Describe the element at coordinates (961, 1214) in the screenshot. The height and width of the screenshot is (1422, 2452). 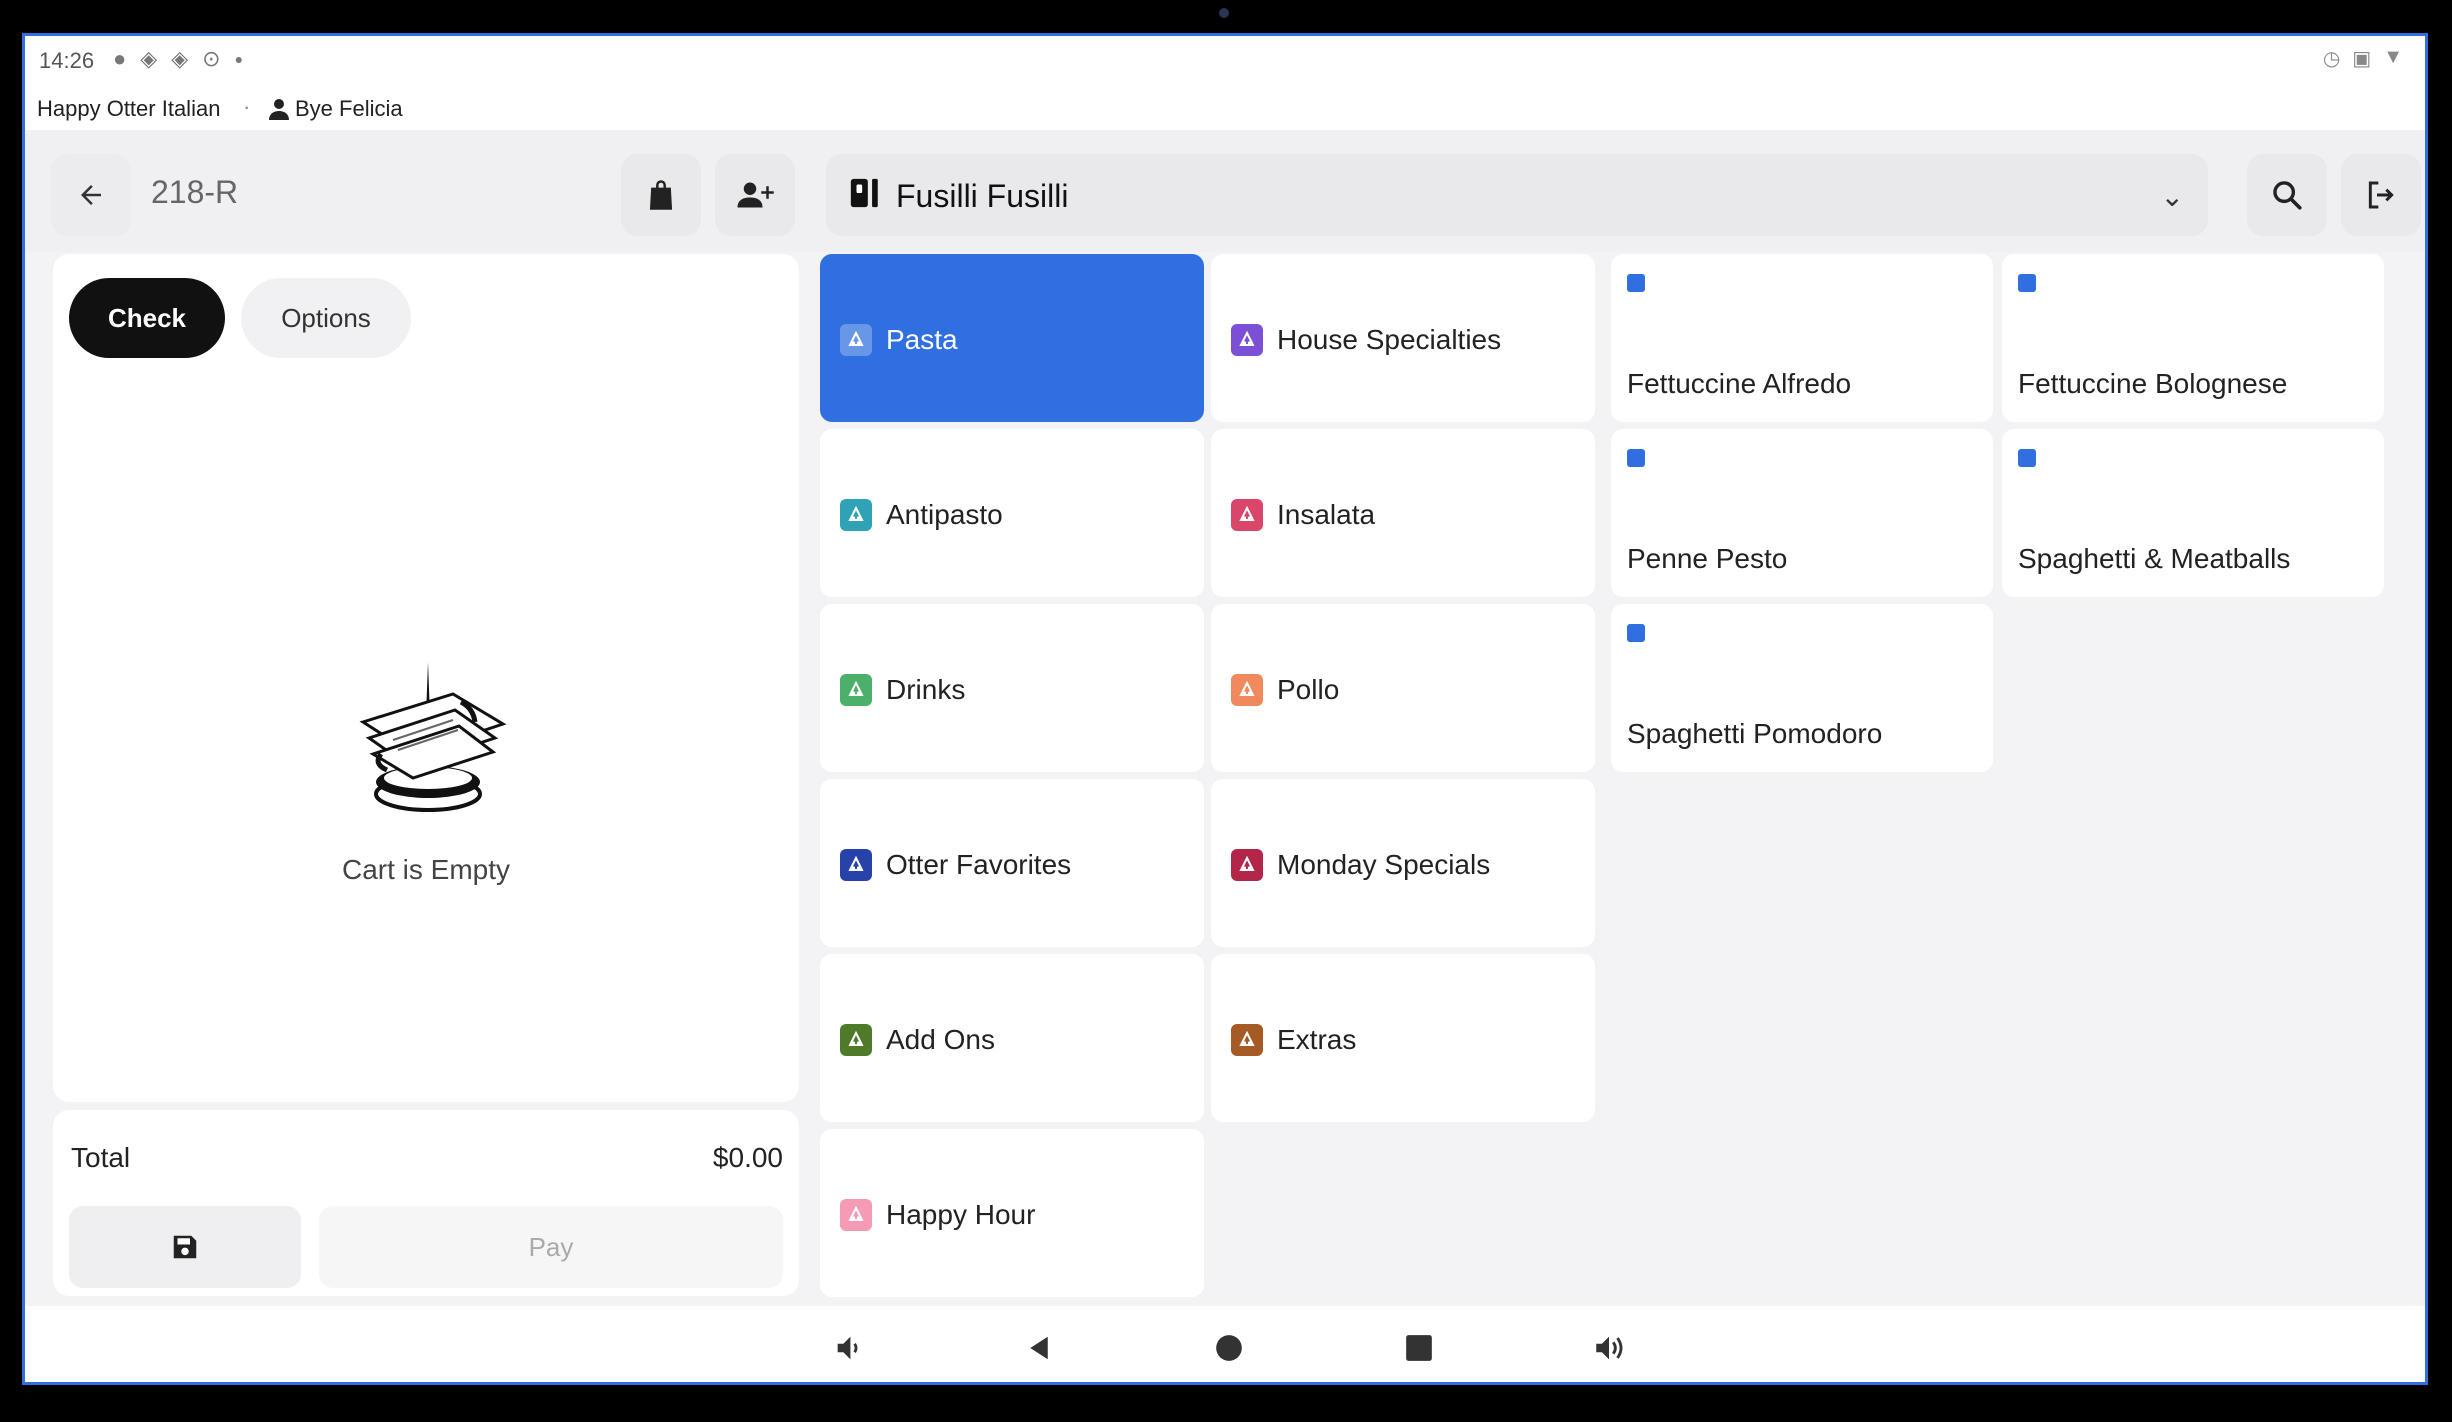
I see `category-label: Happy Hour` at that location.